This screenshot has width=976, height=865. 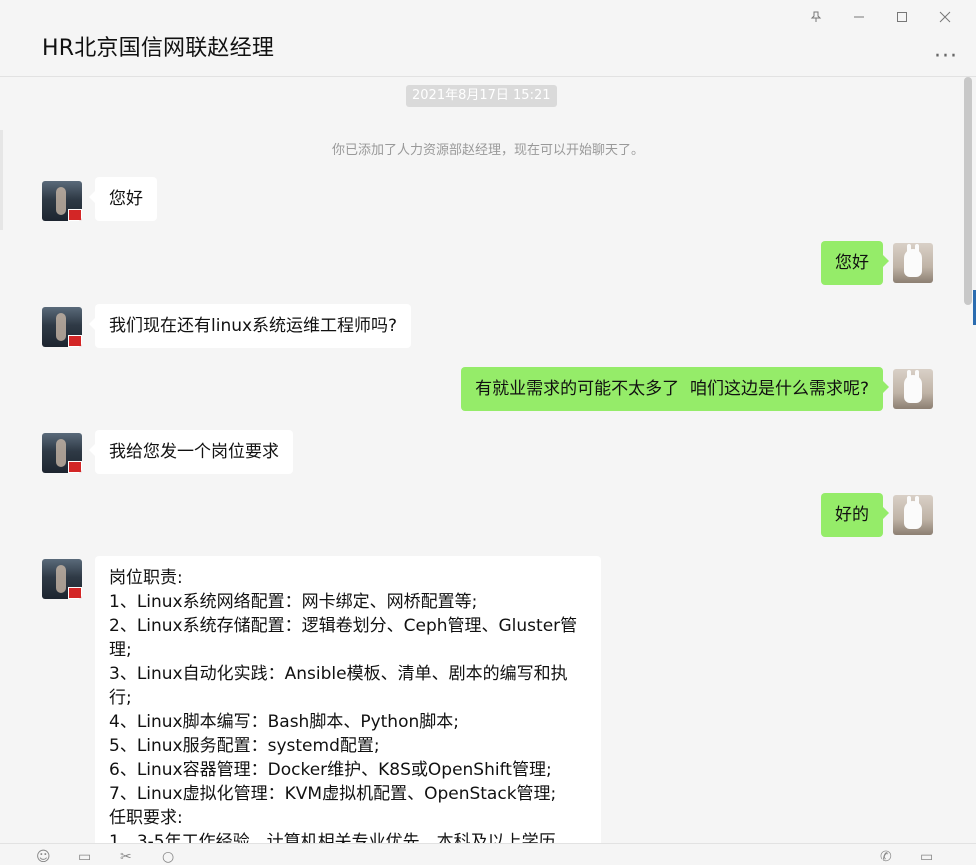 What do you see at coordinates (901, 17) in the screenshot?
I see `maximize-icon` at bounding box center [901, 17].